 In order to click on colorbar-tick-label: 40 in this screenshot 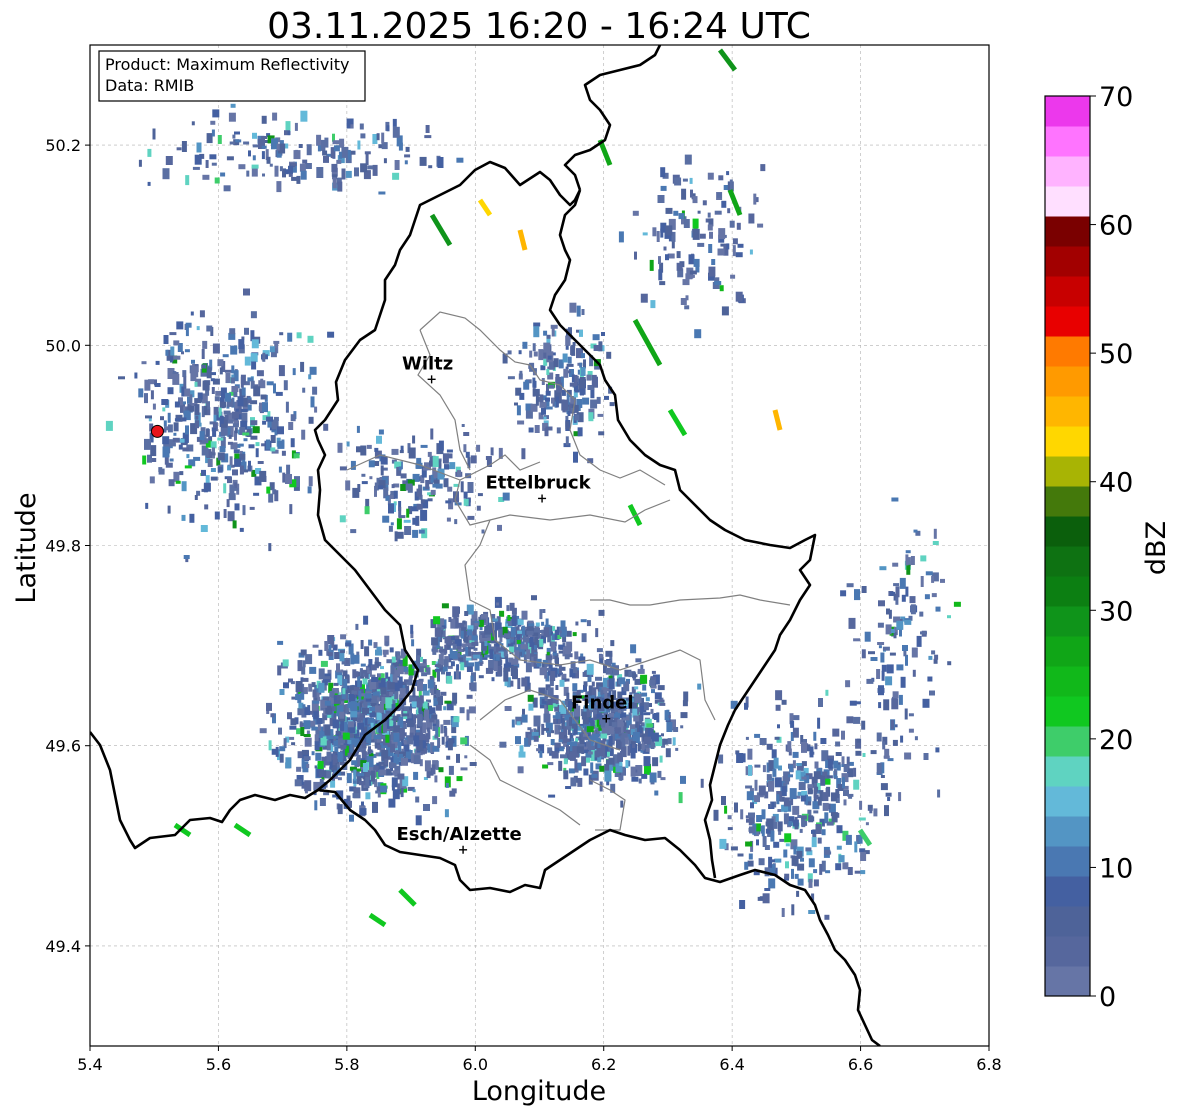, I will do `click(1116, 483)`.